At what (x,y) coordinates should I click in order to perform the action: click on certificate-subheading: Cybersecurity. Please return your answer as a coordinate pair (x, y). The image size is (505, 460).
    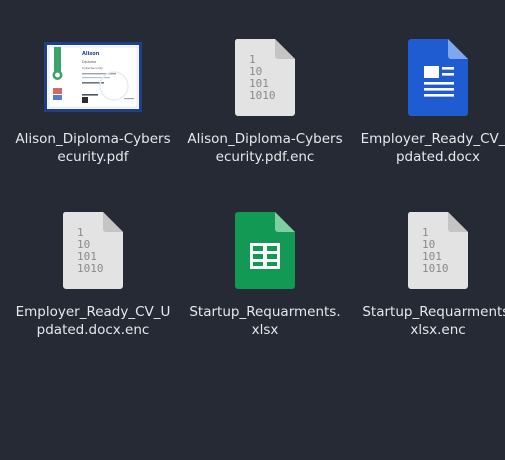
    Looking at the image, I should click on (92, 68).